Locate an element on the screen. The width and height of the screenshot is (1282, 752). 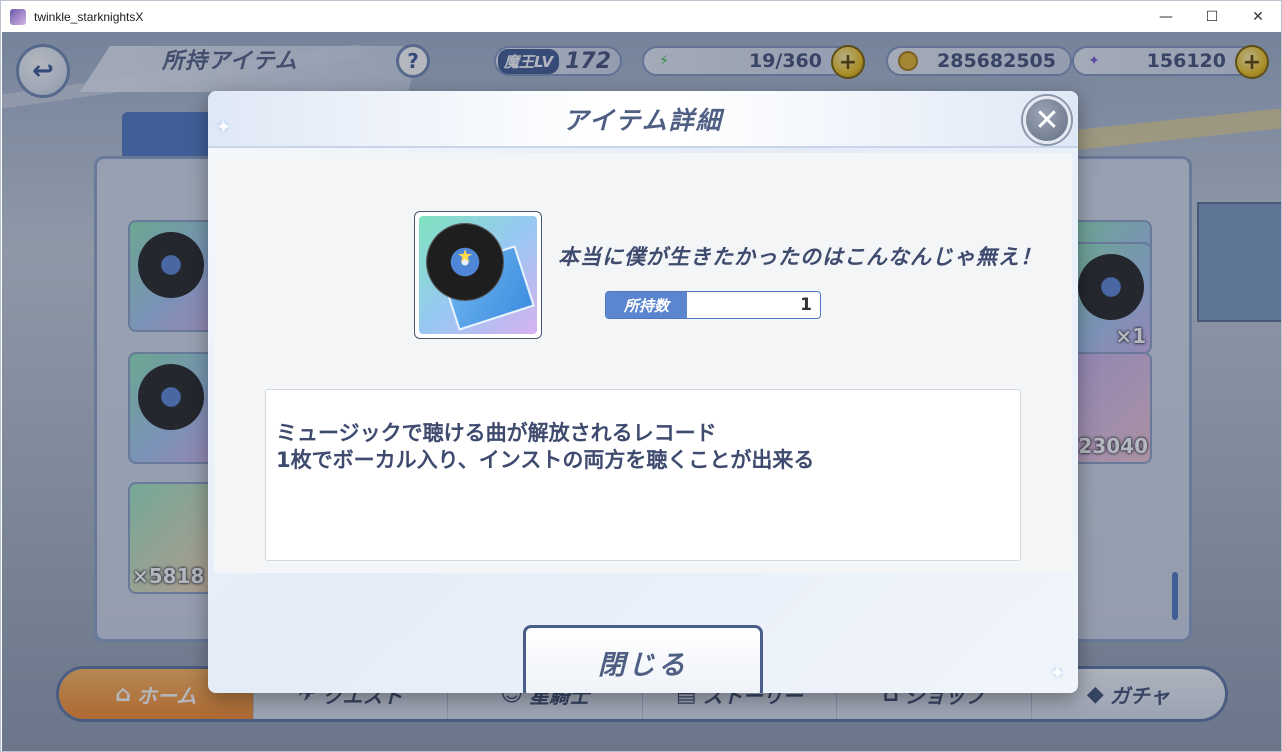
window-controls: — ☐ ✕ is located at coordinates (1212, 16).